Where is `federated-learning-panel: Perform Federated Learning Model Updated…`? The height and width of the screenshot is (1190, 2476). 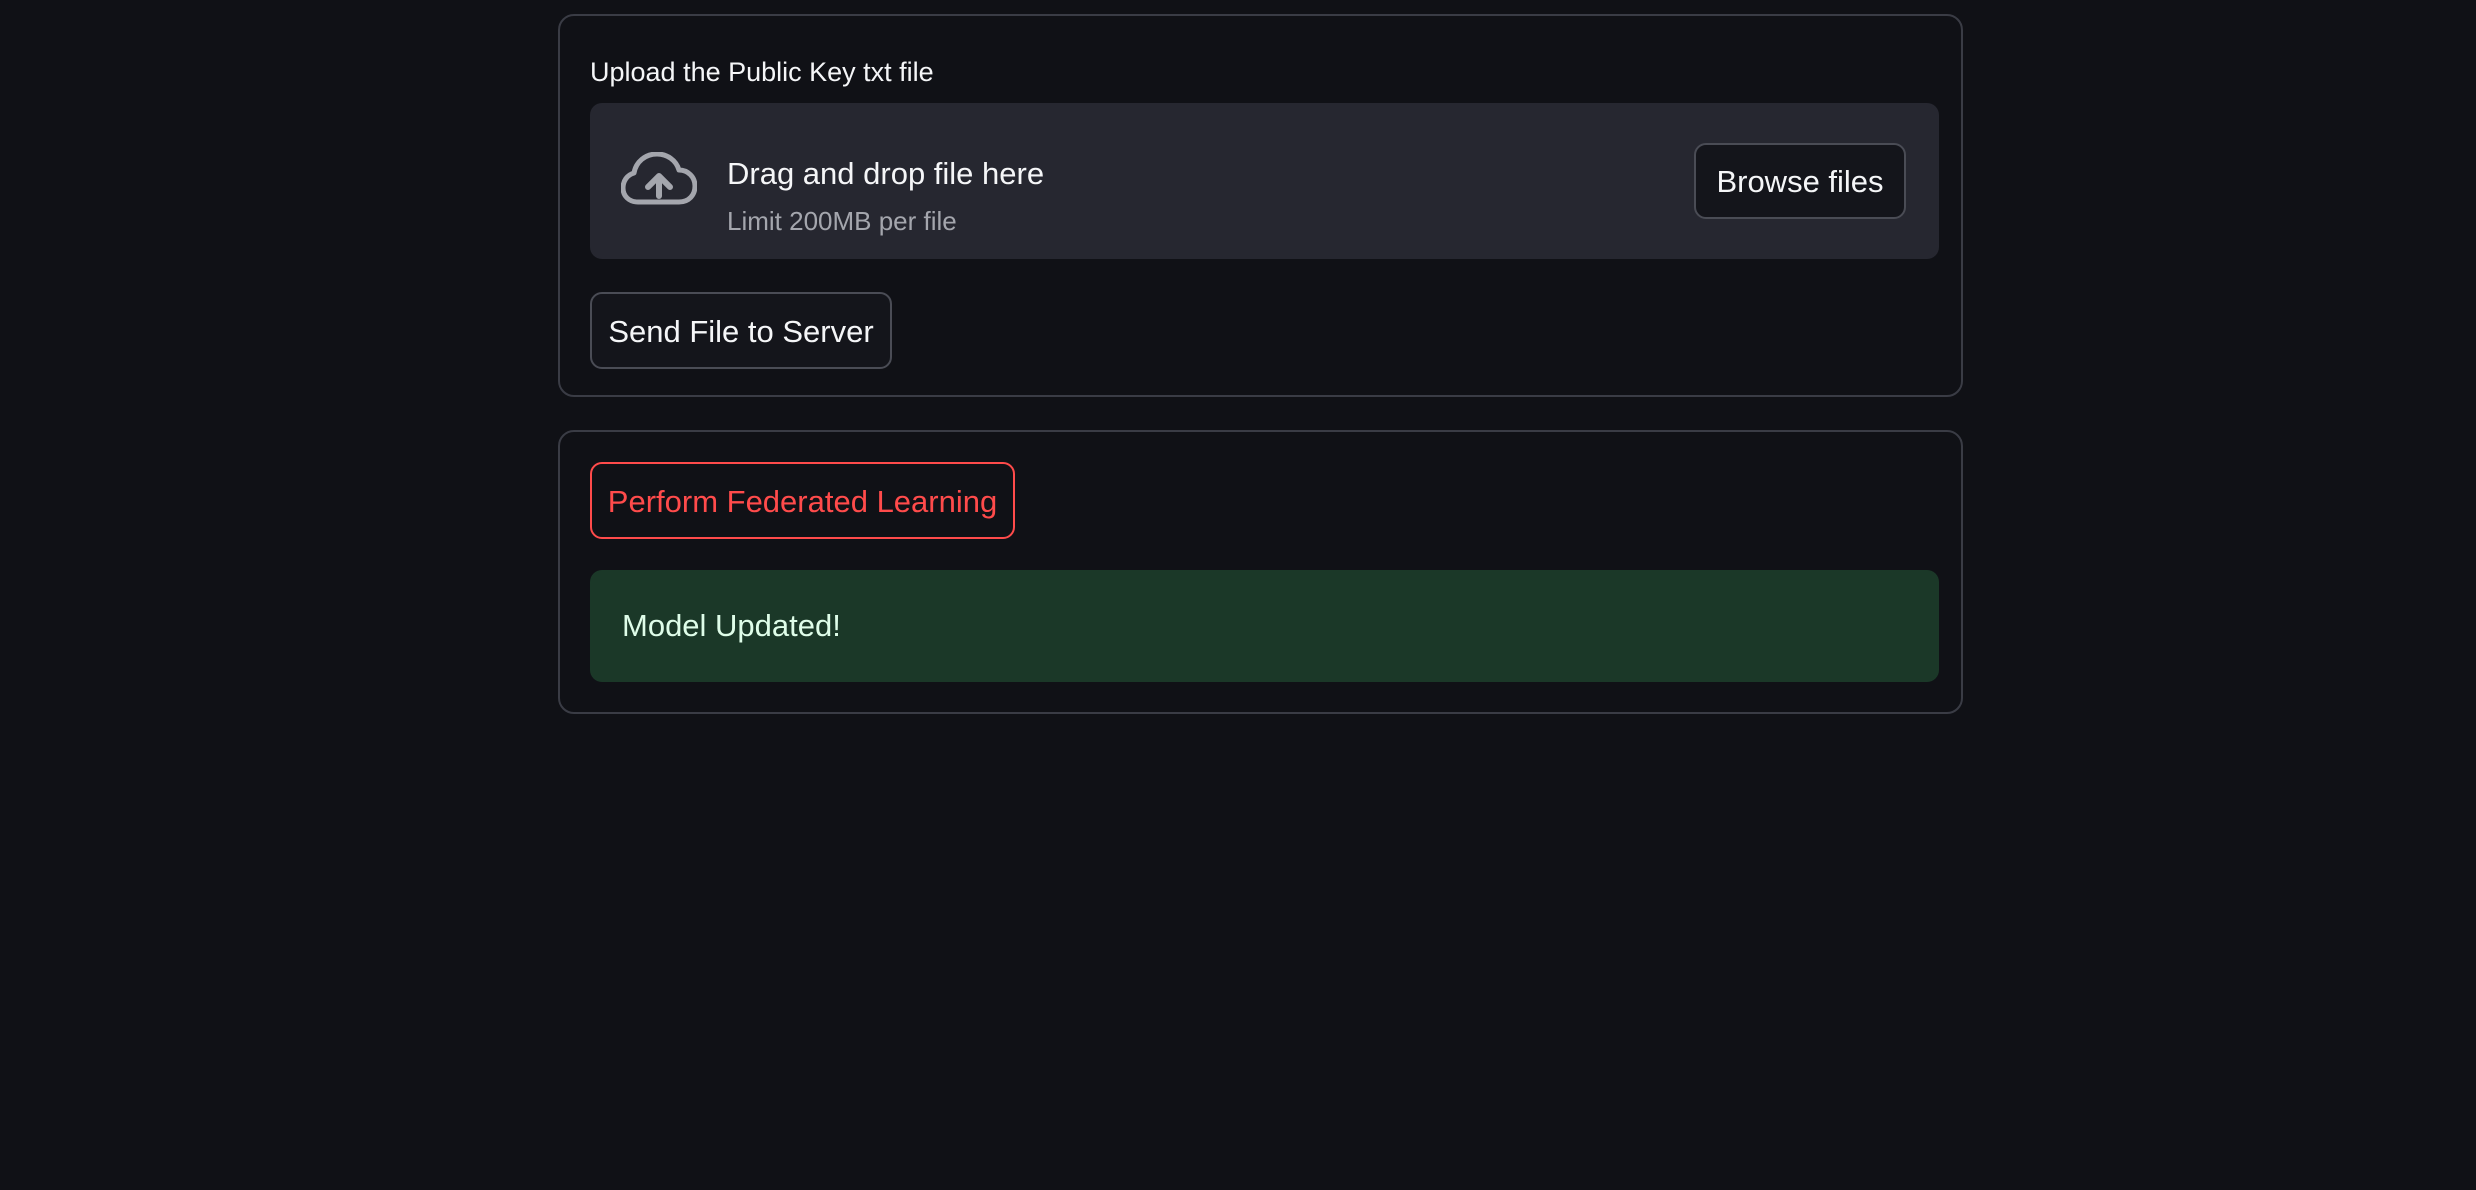
federated-learning-panel: Perform Federated Learning Model Updated… is located at coordinates (1260, 572).